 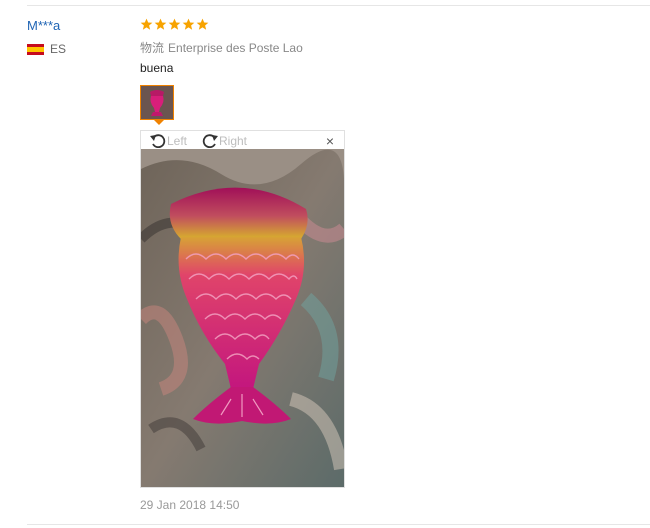 I want to click on thumbnail-image, so click(x=157, y=102).